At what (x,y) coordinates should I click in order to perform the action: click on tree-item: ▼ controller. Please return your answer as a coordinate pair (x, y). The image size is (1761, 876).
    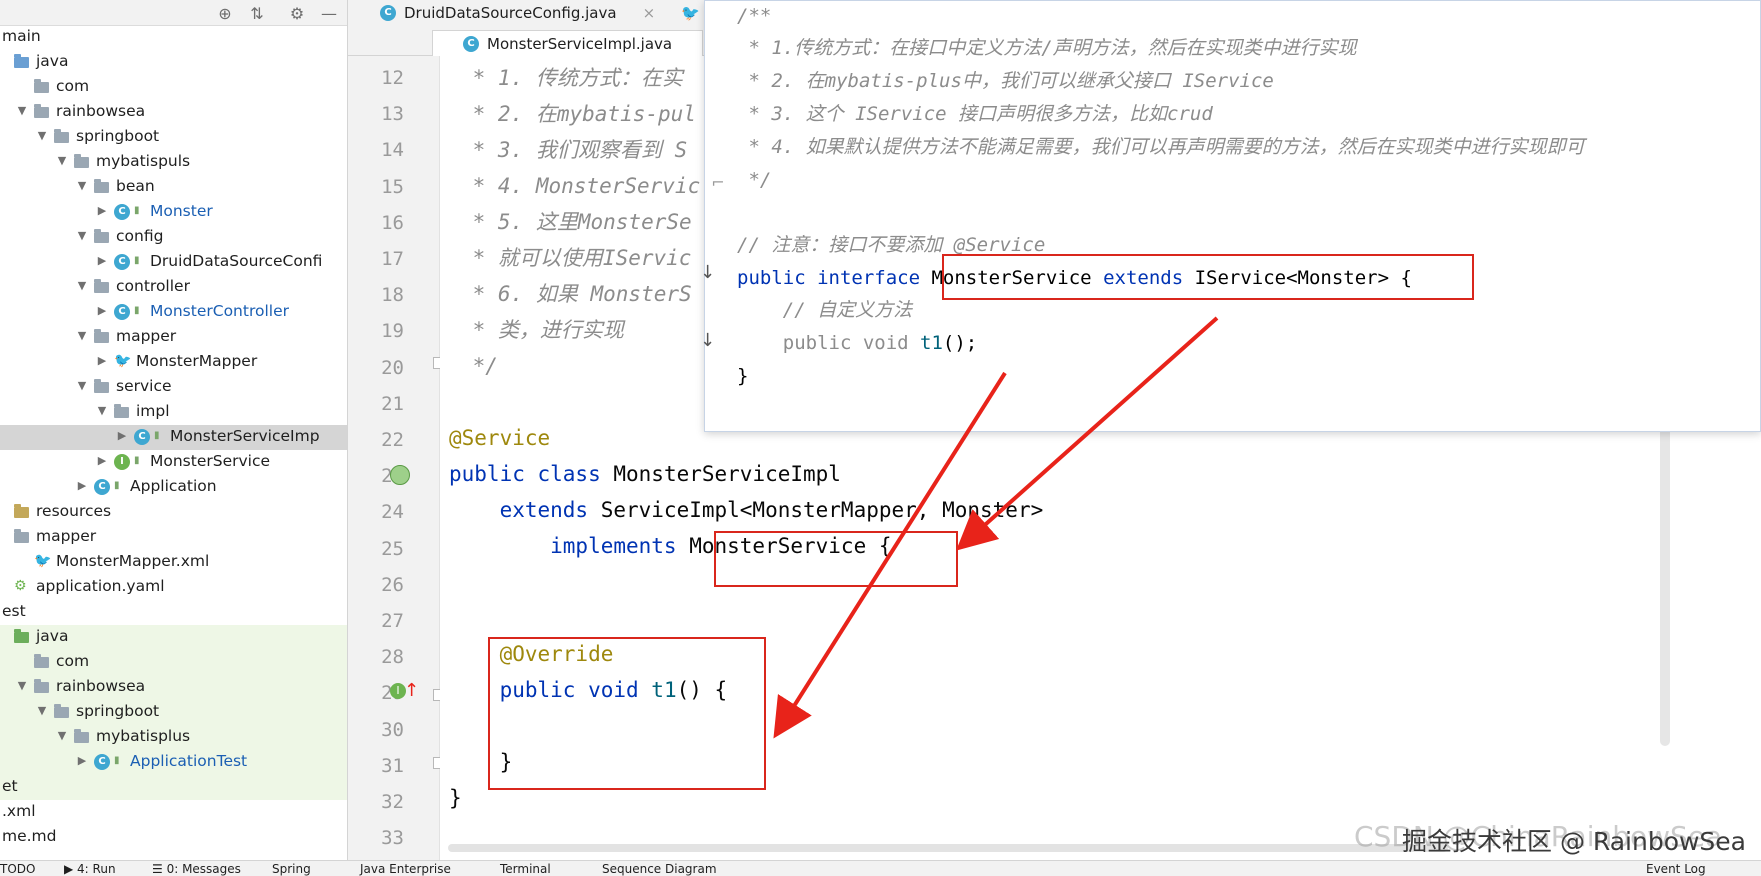
    Looking at the image, I should click on (173, 287).